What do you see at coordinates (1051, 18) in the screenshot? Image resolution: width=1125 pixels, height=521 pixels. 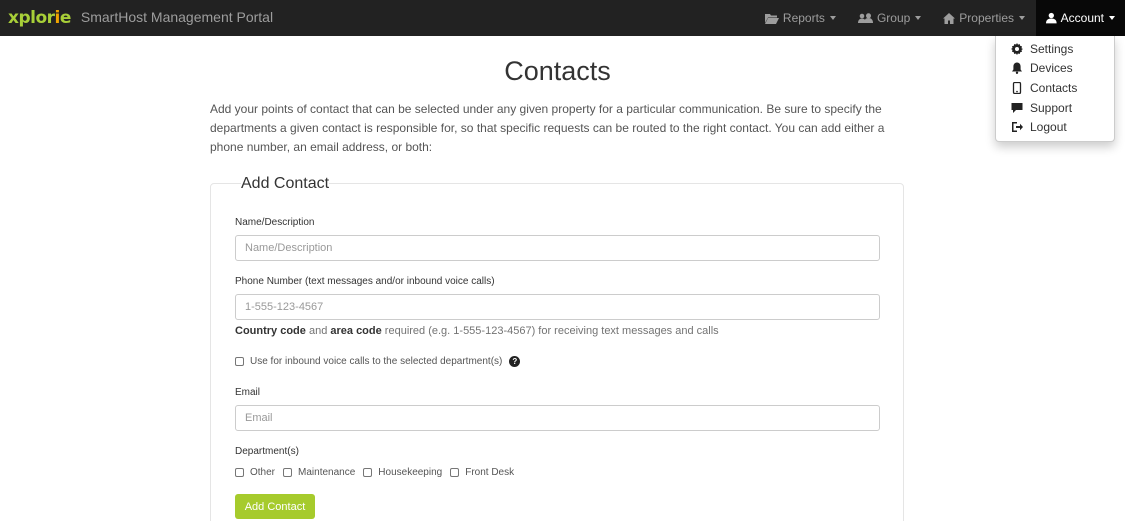 I see `user-icon` at bounding box center [1051, 18].